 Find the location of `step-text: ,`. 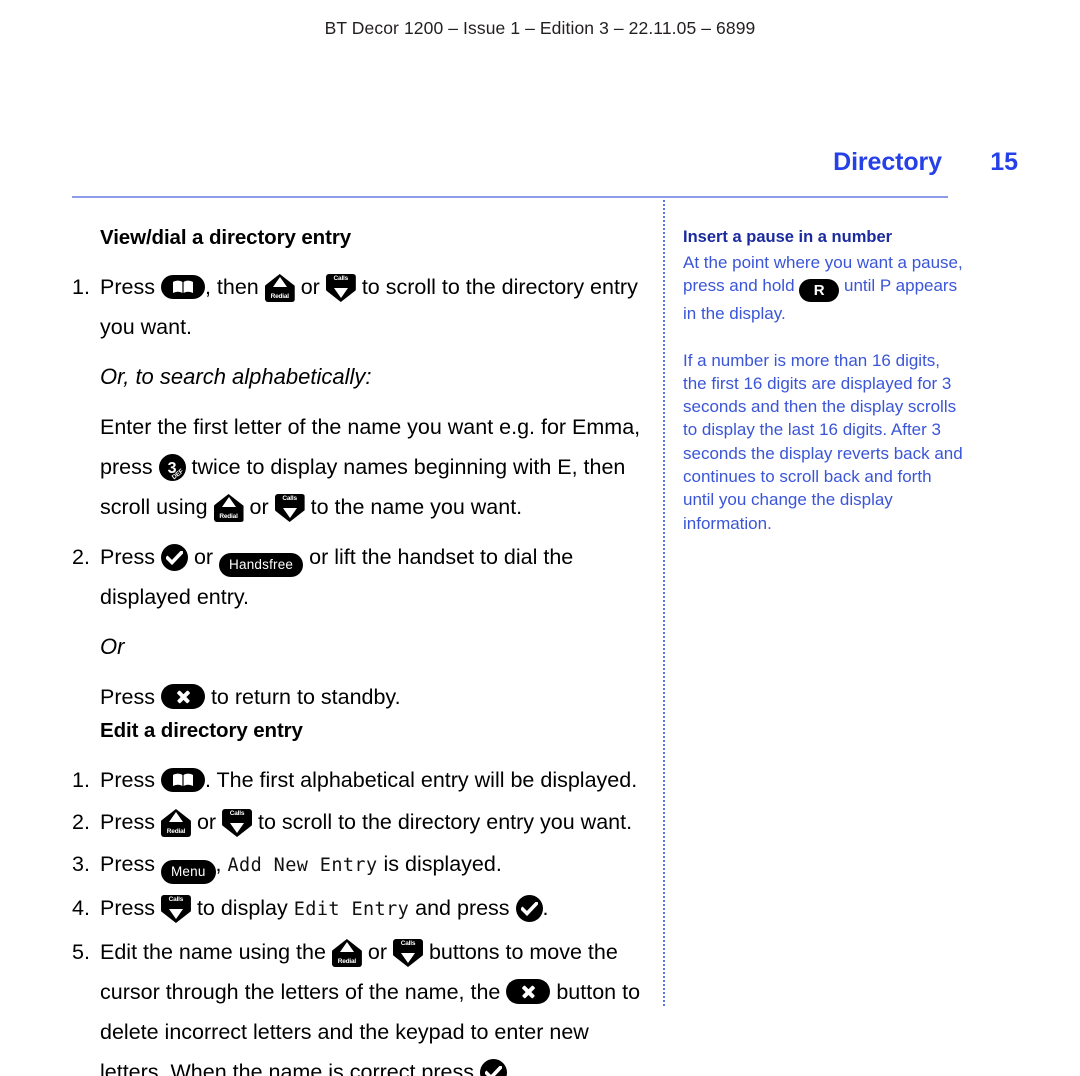

step-text: , is located at coordinates (218, 864).